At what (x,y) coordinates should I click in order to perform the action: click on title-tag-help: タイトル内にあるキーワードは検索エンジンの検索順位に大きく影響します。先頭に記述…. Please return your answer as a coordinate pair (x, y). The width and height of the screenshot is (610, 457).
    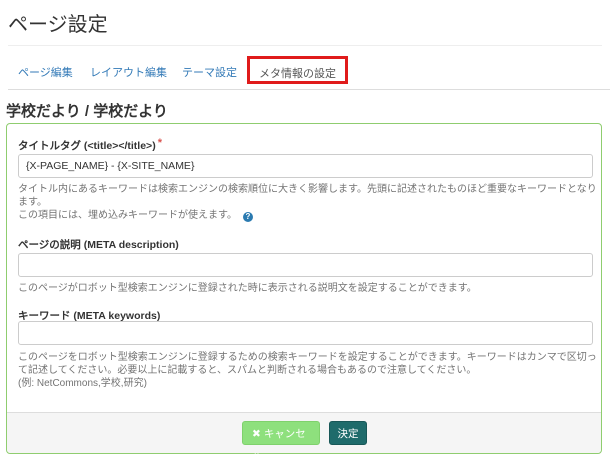
    Looking at the image, I should click on (308, 202).